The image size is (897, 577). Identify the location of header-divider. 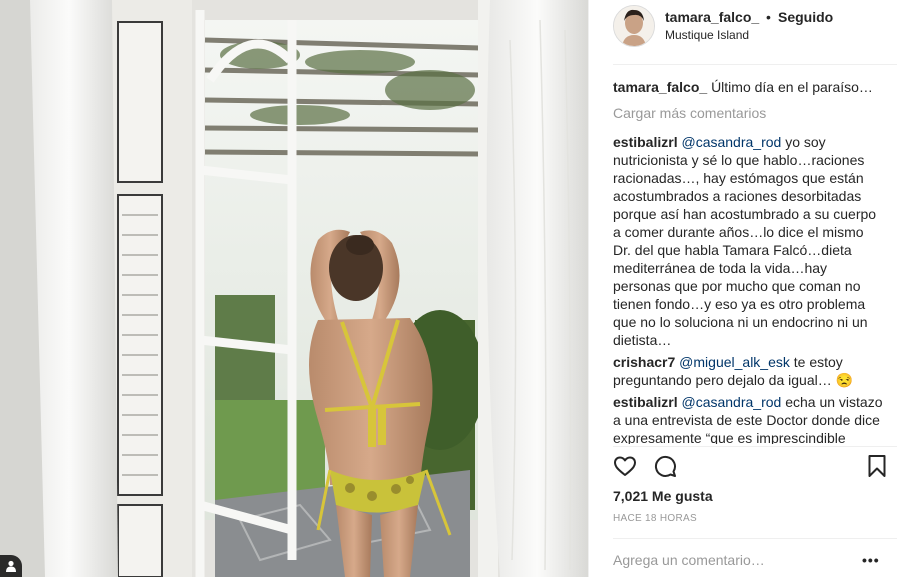
(755, 64).